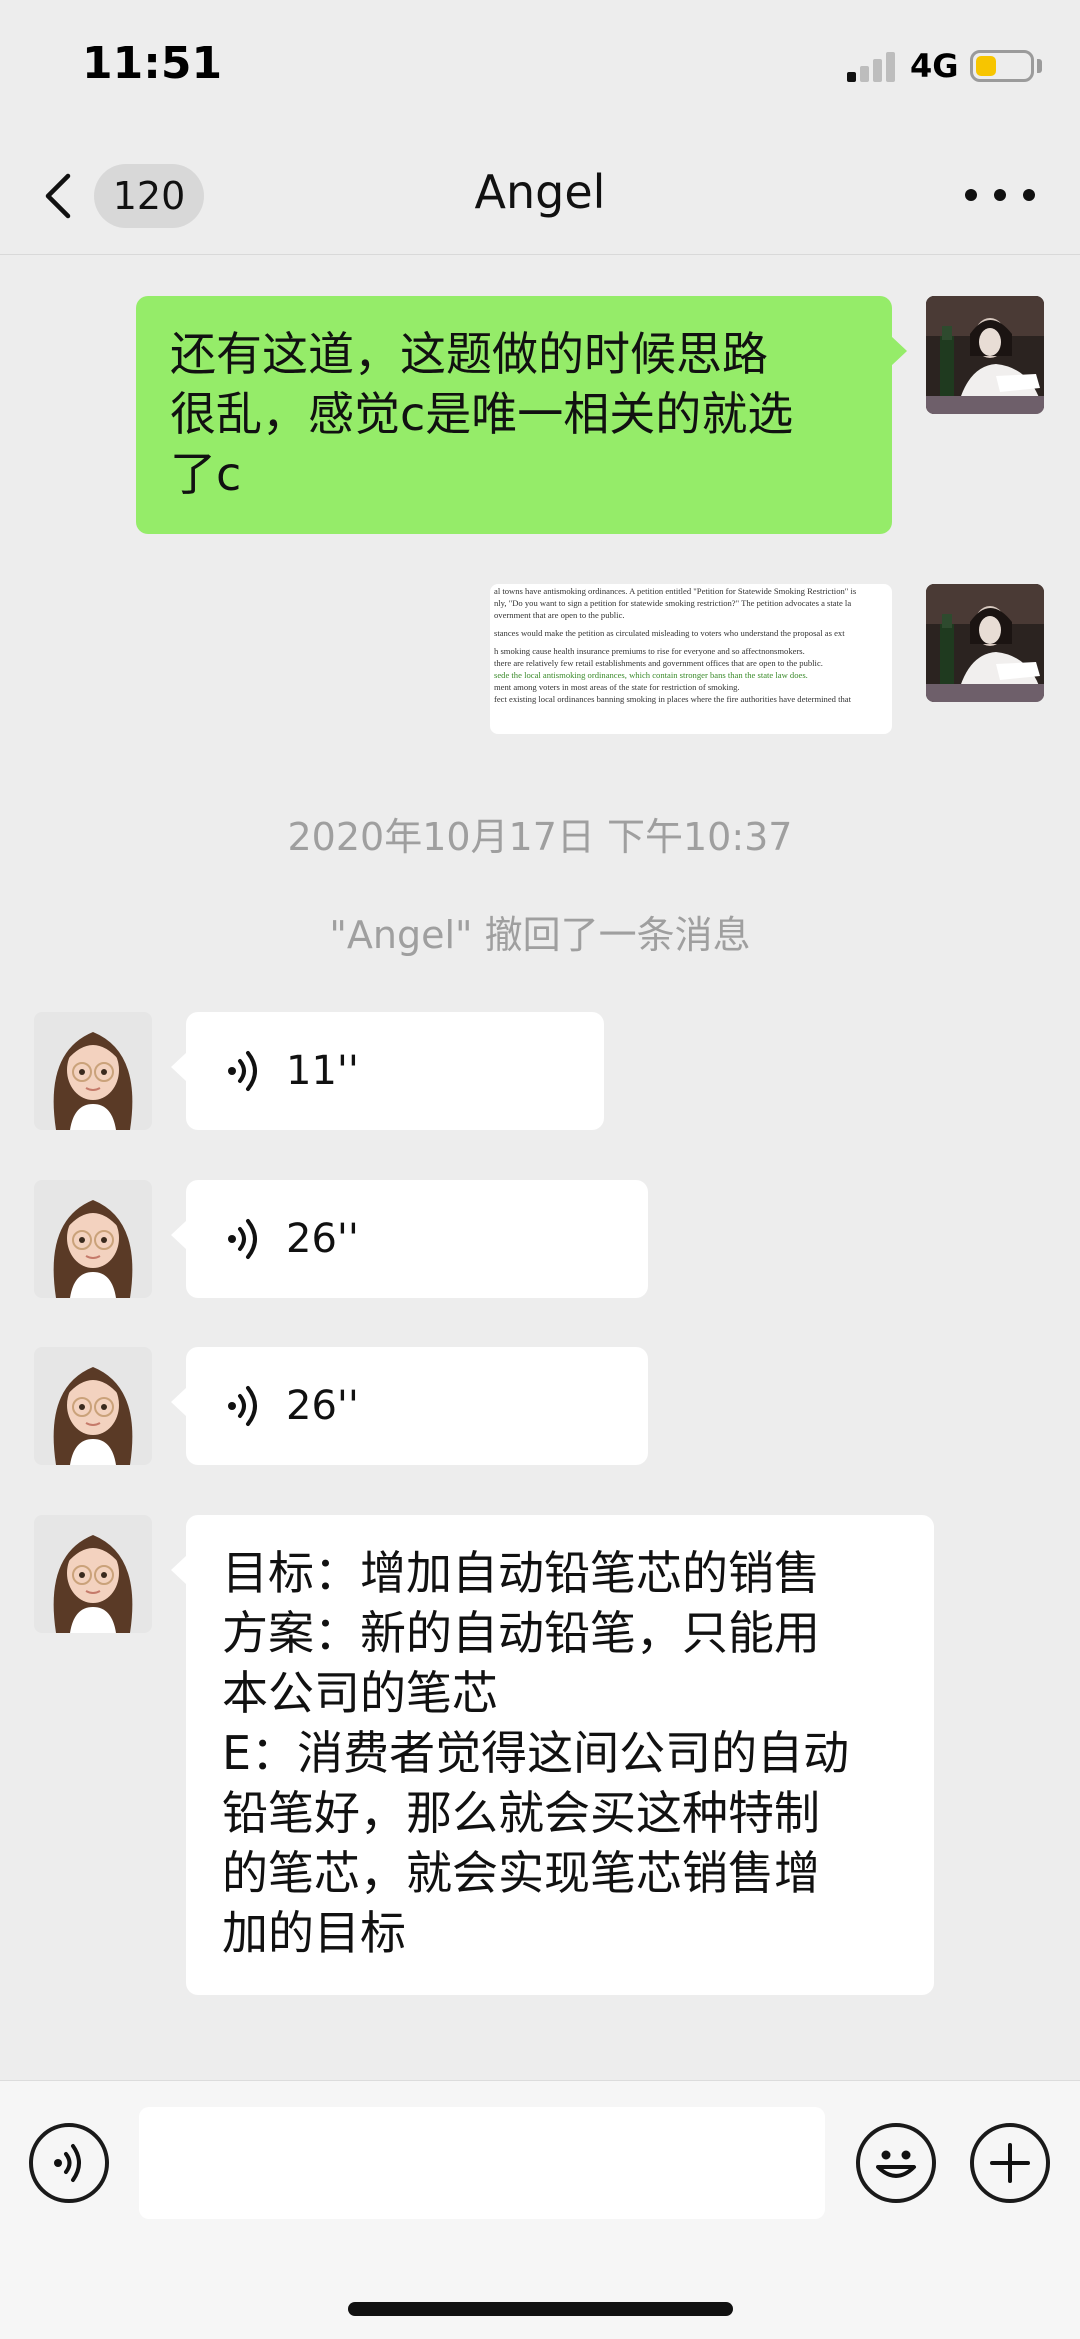  I want to click on voice-message-bubble: 11'', so click(387, 1071).